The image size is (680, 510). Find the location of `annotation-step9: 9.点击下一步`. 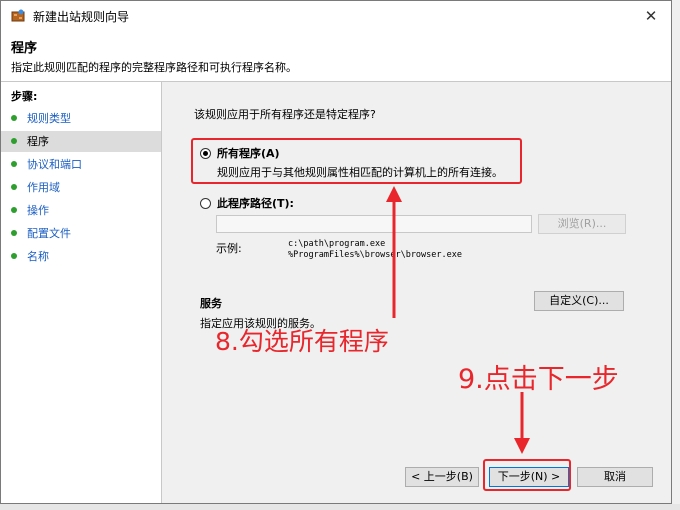

annotation-step9: 9.点击下一步 is located at coordinates (538, 379).